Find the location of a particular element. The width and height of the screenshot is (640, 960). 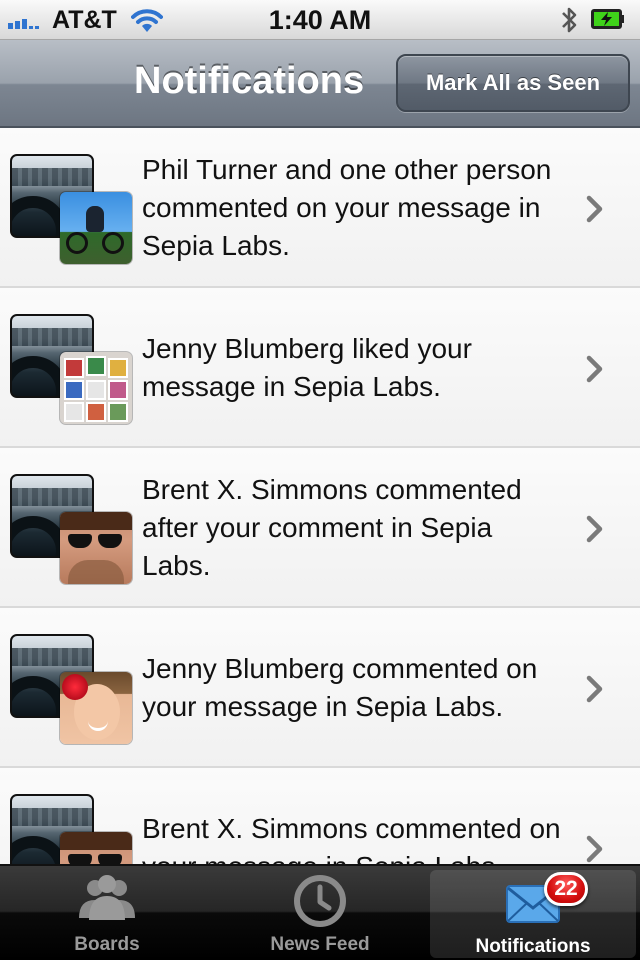

tab-bar: Boards News Feed 22 Notifications is located at coordinates (320, 912).